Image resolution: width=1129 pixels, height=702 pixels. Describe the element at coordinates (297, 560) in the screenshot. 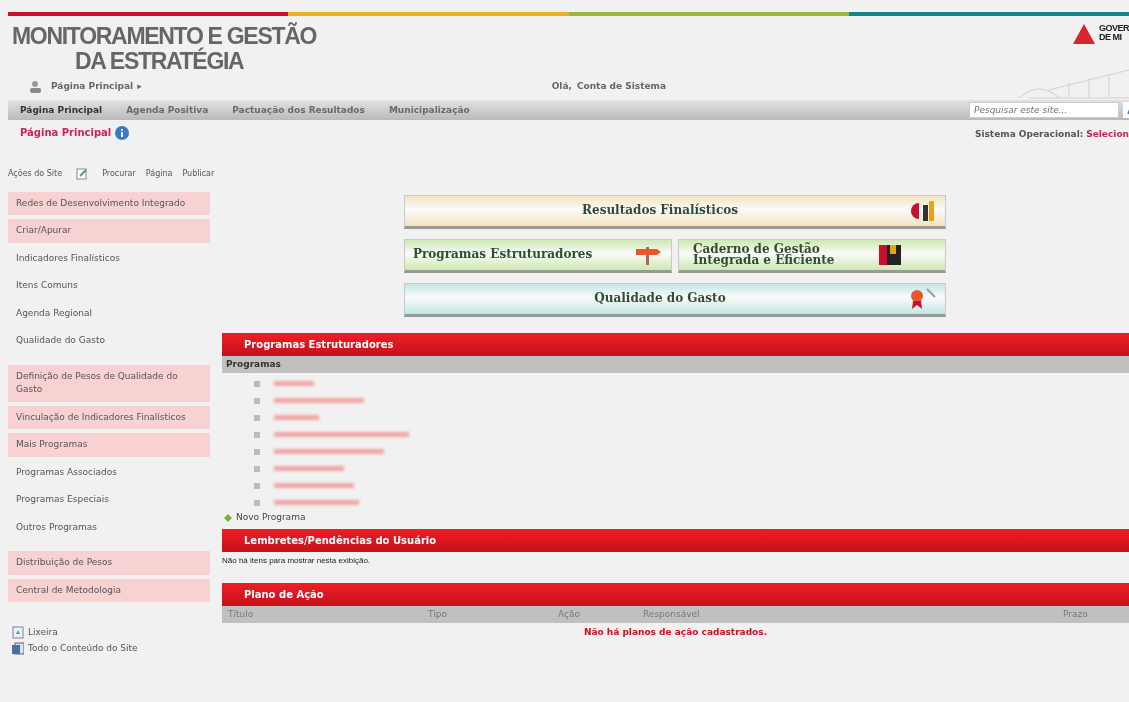

I see `empty-message: Não há itens para mostrar nesta exibição.` at that location.